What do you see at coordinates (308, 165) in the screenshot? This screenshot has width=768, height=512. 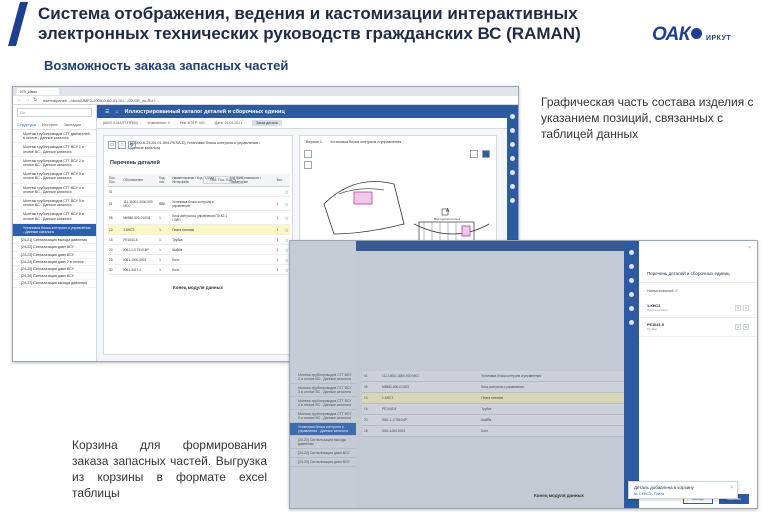 I see `zoom-out-icon` at bounding box center [308, 165].